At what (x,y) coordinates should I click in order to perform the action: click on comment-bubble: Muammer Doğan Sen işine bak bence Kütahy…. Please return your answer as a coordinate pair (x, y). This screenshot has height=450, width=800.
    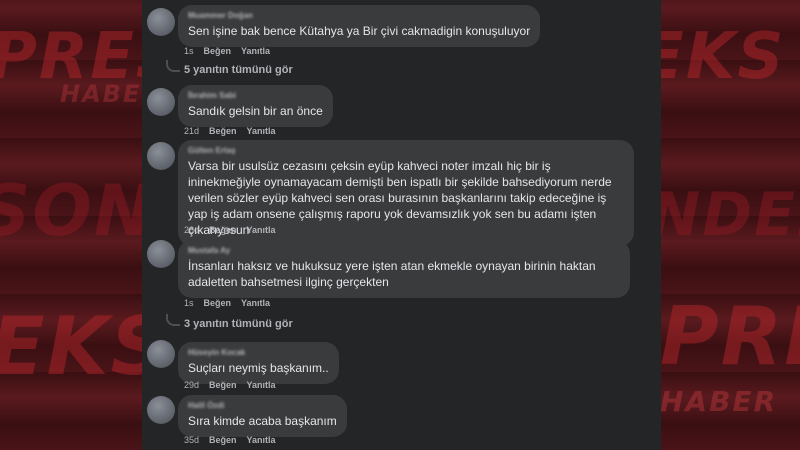
    Looking at the image, I should click on (359, 26).